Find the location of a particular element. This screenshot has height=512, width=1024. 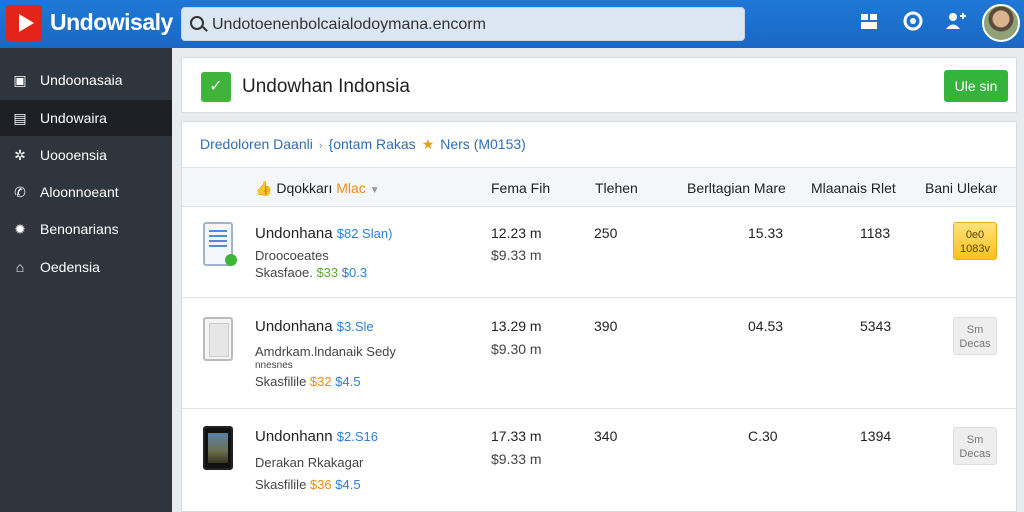

search-icon is located at coordinates (197, 23).